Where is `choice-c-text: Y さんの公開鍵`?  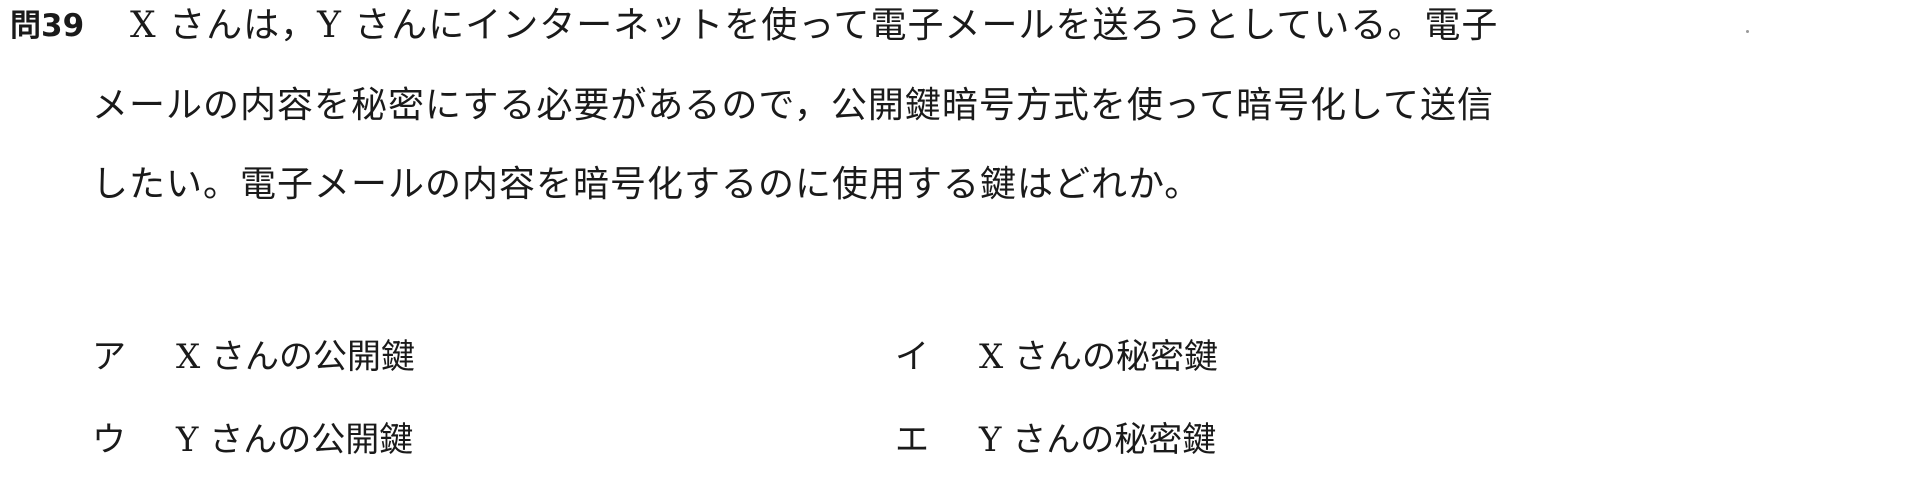
choice-c-text: Y さんの公開鍵 is located at coordinates (295, 440).